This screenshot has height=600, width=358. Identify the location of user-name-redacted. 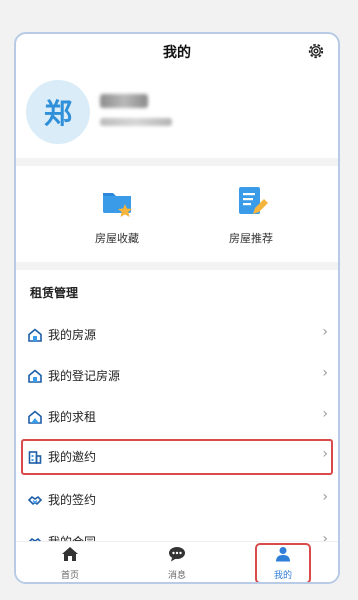
(124, 101).